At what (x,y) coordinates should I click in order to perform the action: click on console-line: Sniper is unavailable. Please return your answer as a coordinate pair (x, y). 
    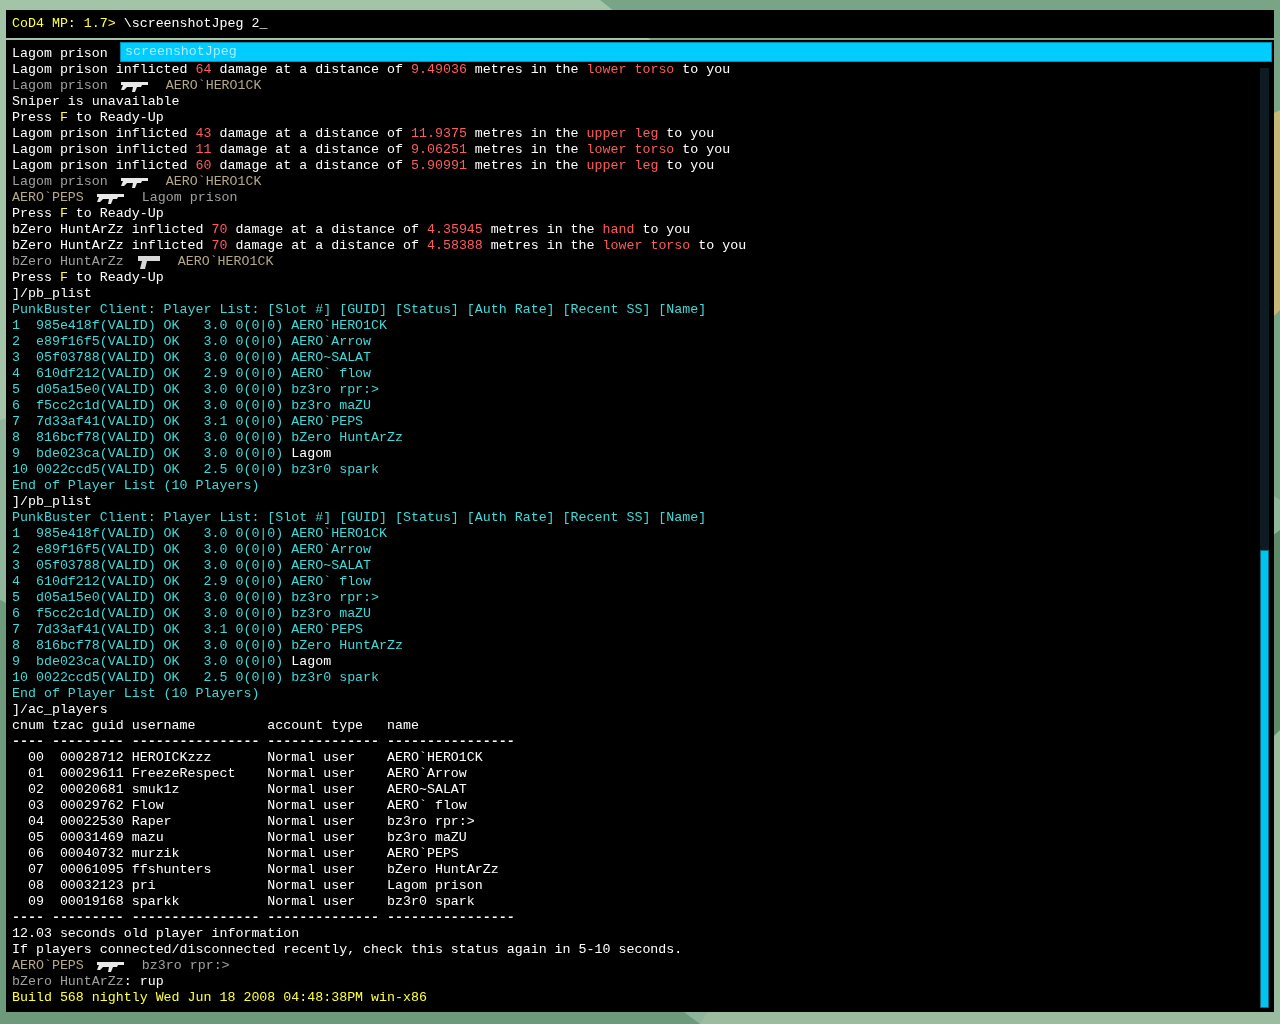
    Looking at the image, I should click on (96, 102).